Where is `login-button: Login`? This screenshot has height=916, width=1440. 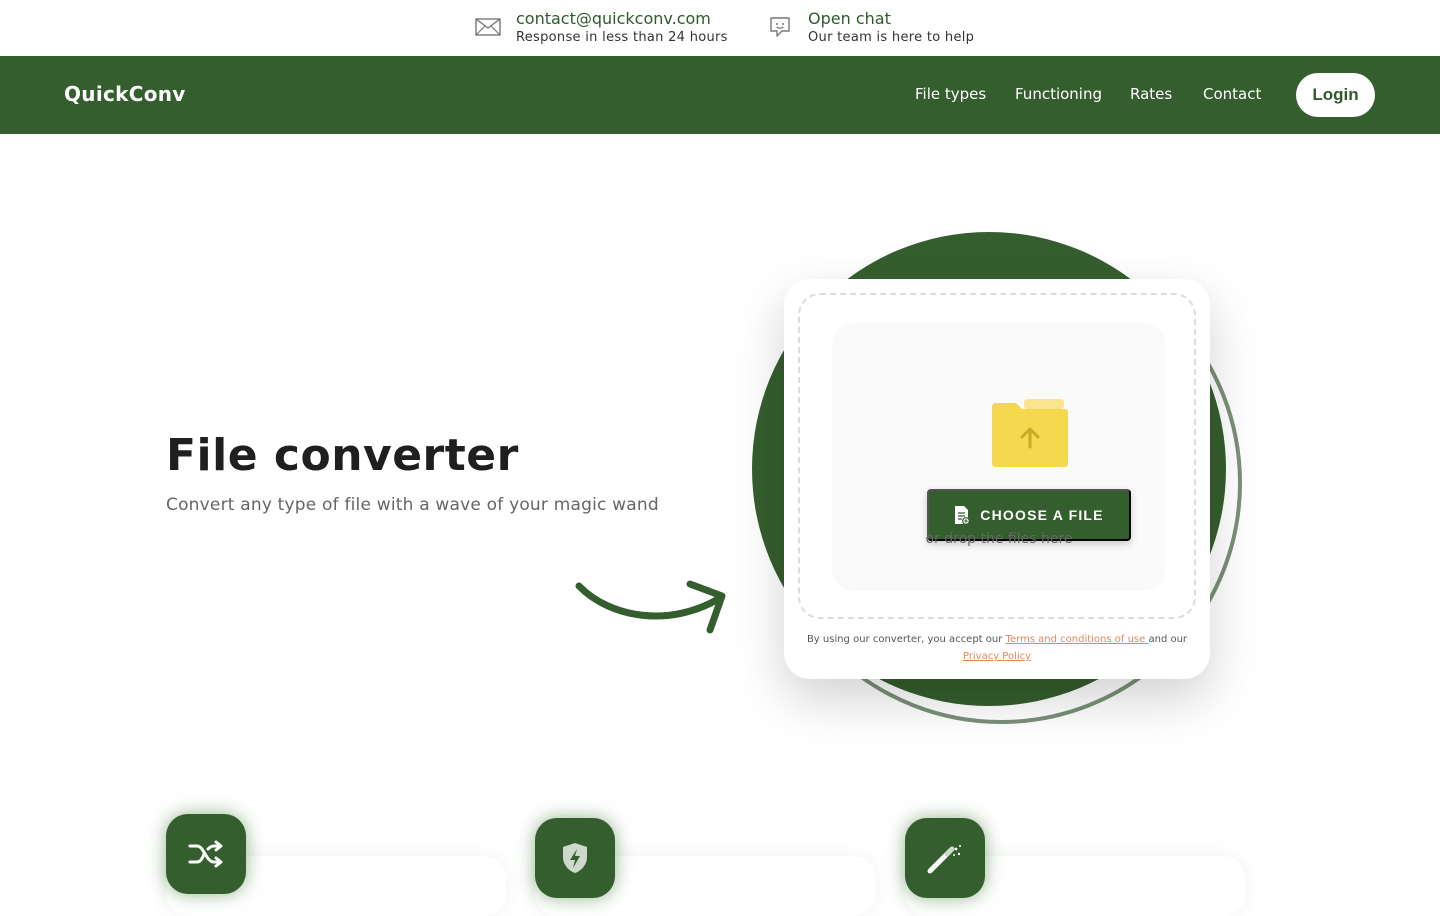 login-button: Login is located at coordinates (1335, 95).